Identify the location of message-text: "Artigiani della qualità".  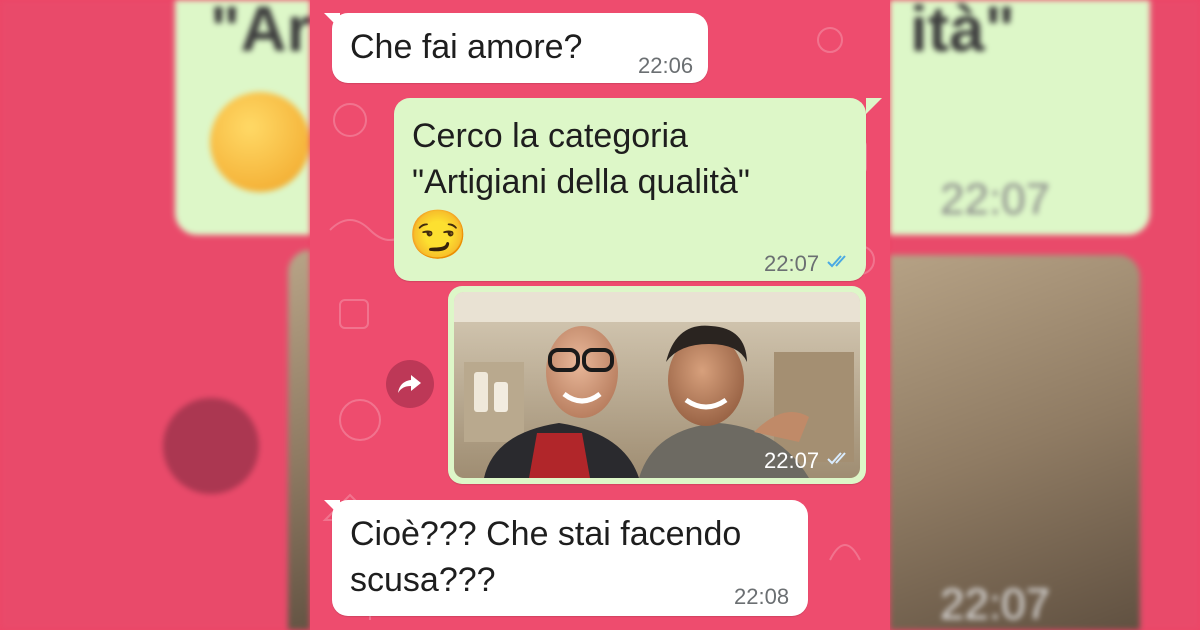
(581, 182).